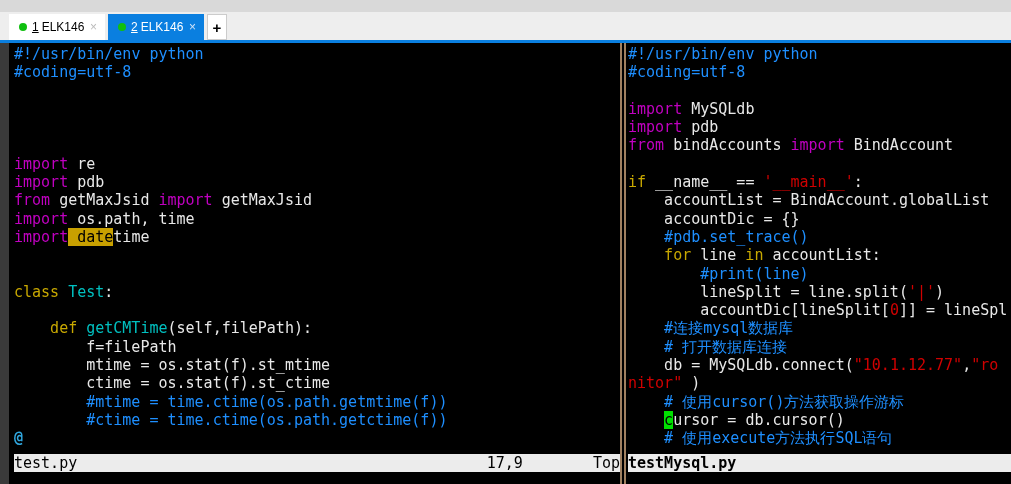  What do you see at coordinates (208, 383) in the screenshot?
I see `code-line: ctime = os.stat(f).st_ctime` at bounding box center [208, 383].